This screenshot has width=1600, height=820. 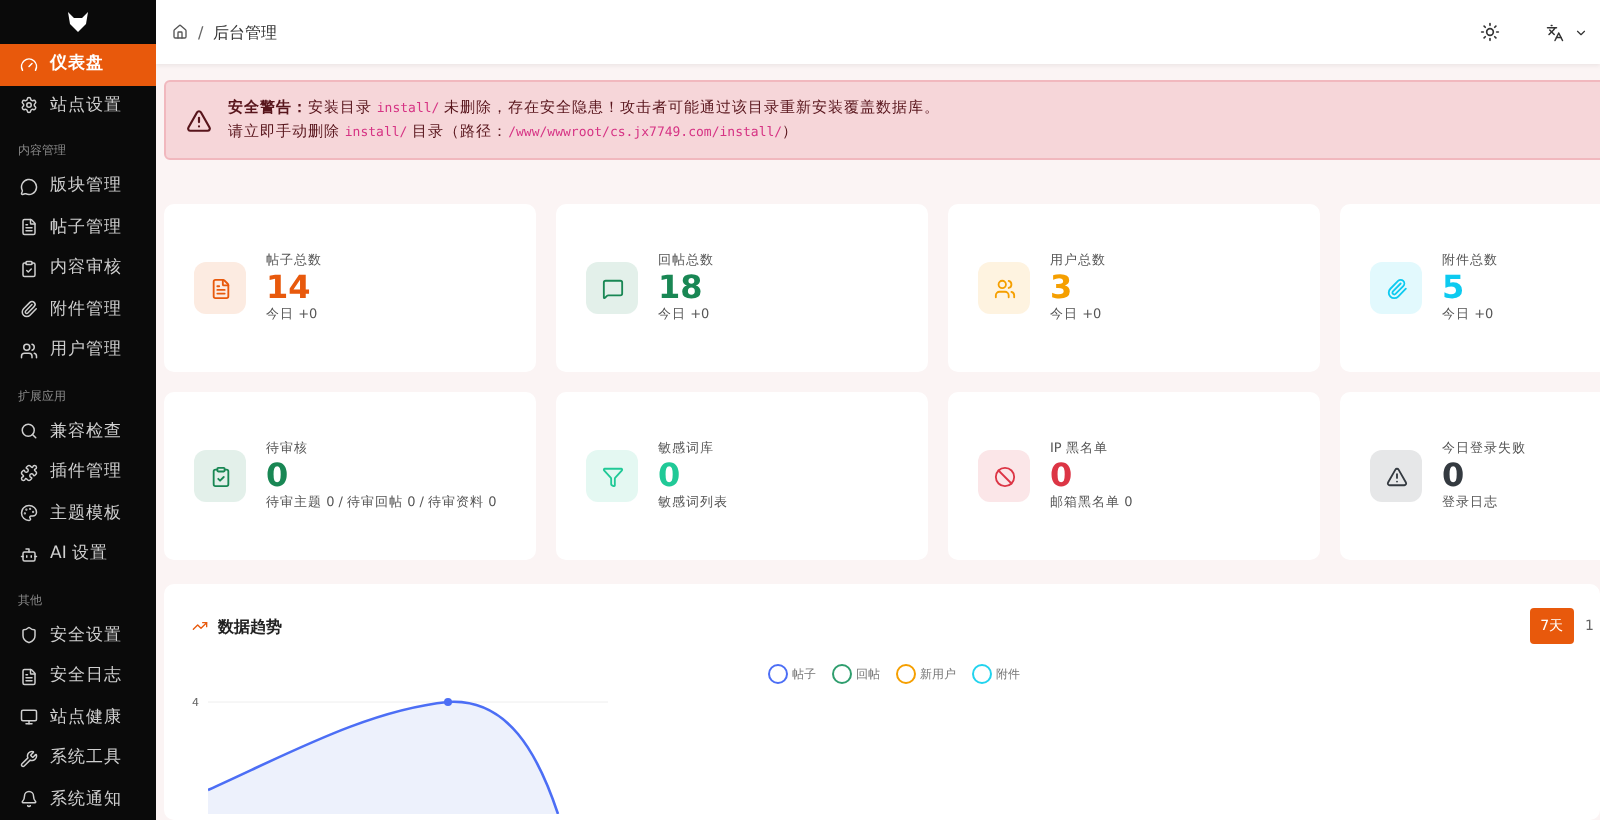 What do you see at coordinates (86, 268) in the screenshot?
I see `sidebar-item-label: 内容审核` at bounding box center [86, 268].